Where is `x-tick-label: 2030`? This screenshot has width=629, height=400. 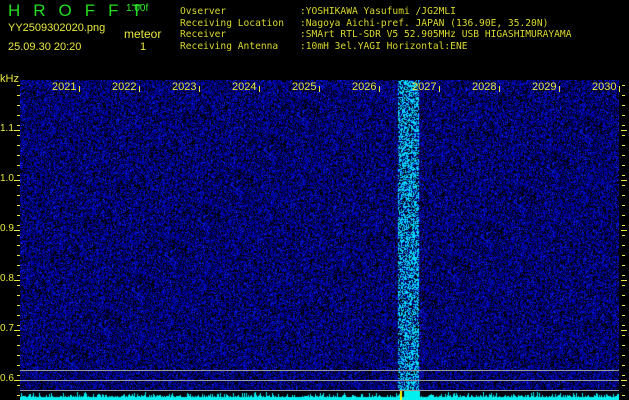
x-tick-label: 2030 is located at coordinates (604, 87).